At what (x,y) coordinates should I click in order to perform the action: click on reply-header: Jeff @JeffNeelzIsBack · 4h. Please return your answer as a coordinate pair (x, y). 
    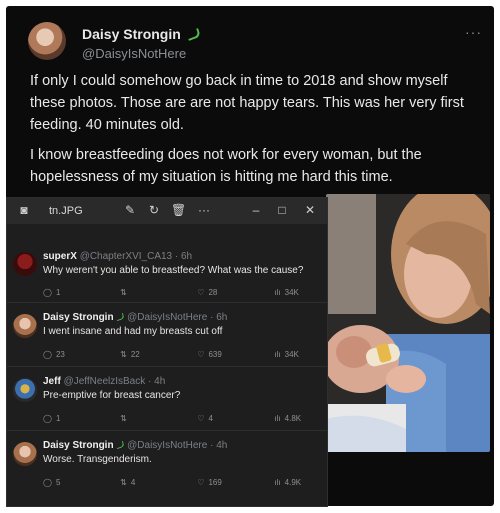
    Looking at the image, I should click on (104, 381).